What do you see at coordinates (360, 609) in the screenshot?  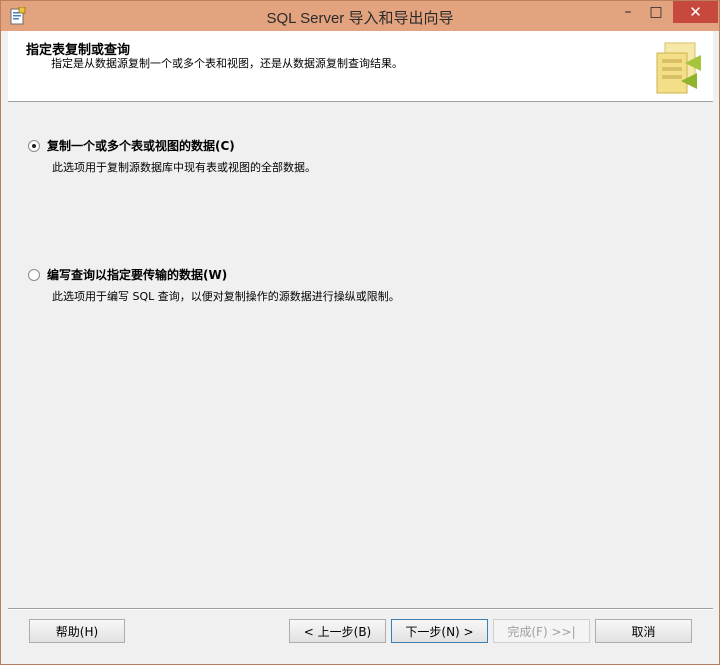 I see `footer-divider` at bounding box center [360, 609].